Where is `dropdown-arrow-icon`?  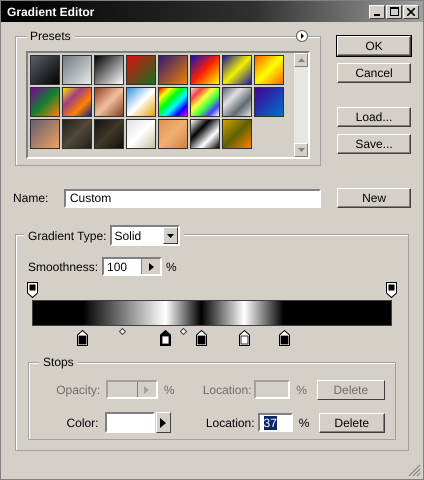
dropdown-arrow-icon is located at coordinates (170, 236).